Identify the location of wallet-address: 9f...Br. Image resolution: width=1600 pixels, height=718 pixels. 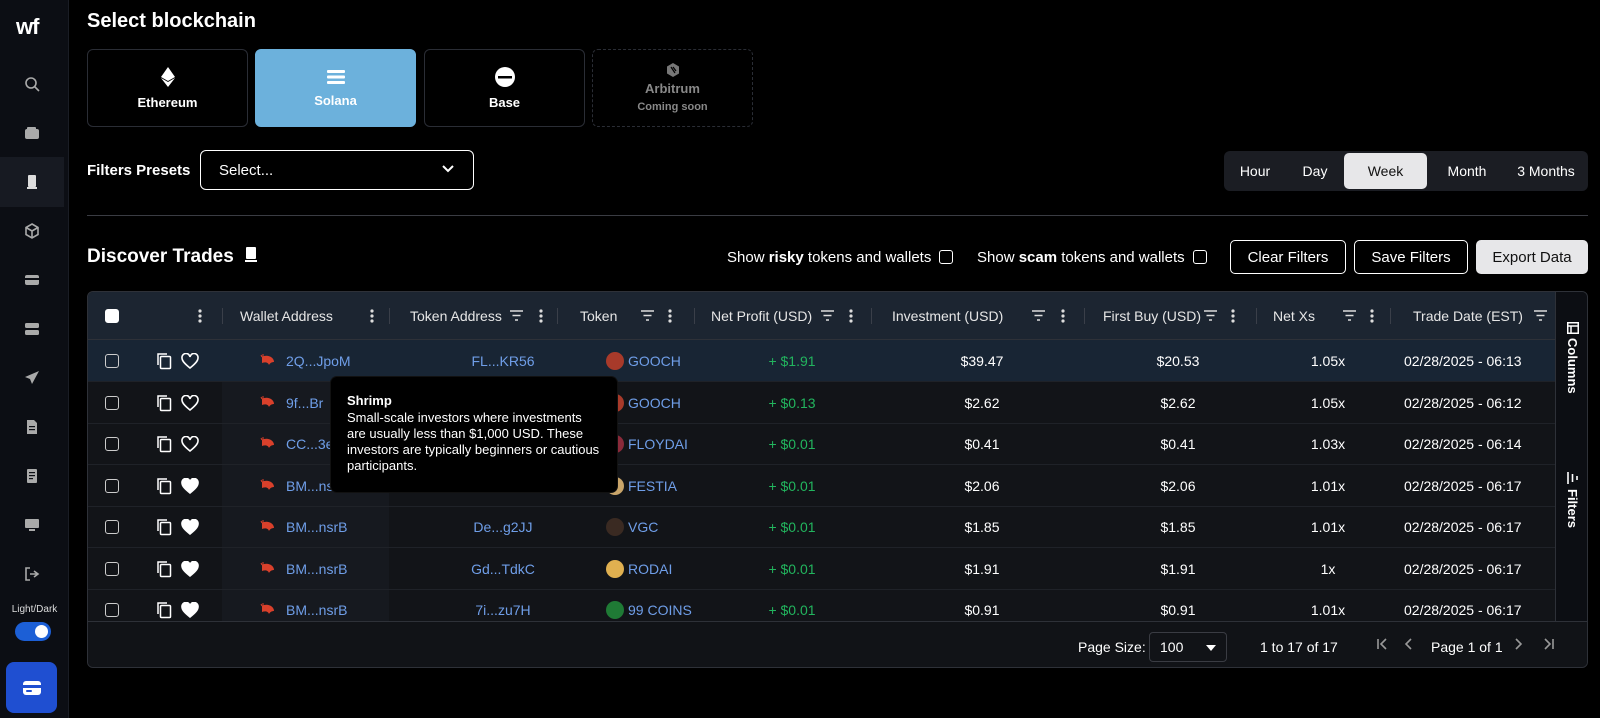
(304, 403).